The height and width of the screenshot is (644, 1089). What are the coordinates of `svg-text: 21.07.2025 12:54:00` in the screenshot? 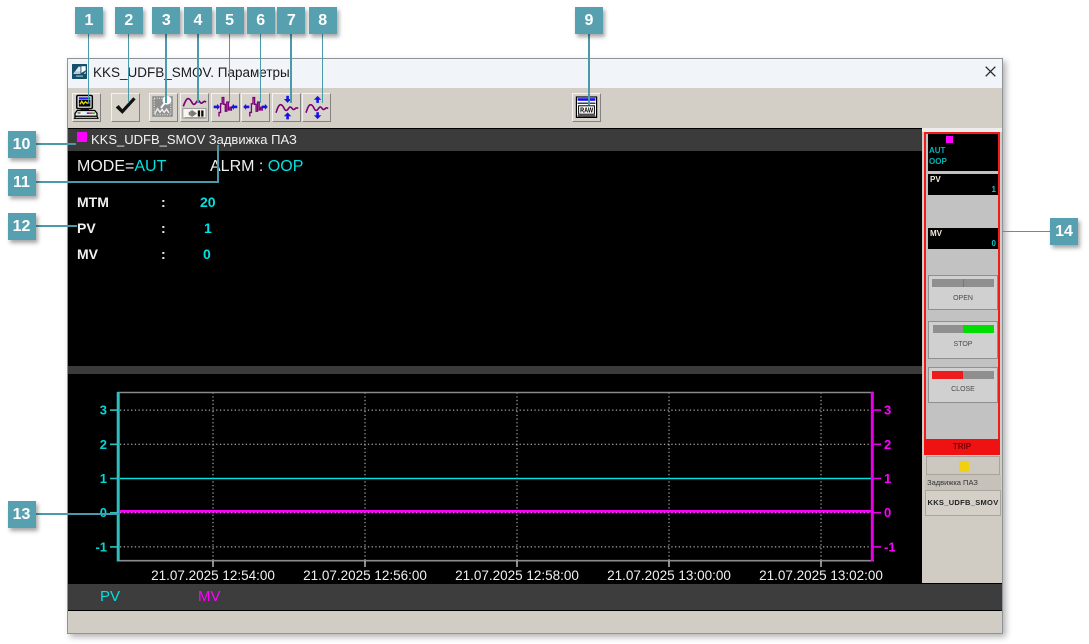 It's located at (213, 575).